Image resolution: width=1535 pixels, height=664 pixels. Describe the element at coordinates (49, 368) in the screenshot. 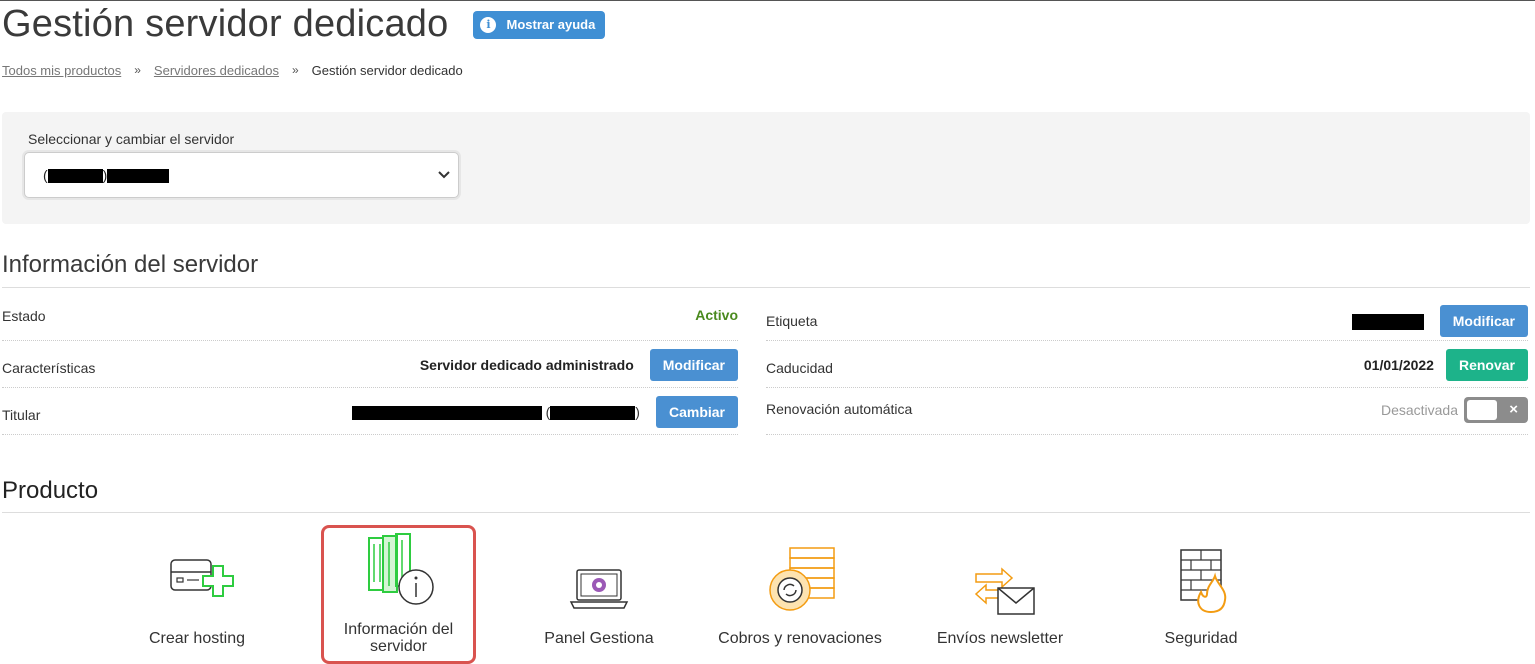

I see `features-label: Características` at that location.